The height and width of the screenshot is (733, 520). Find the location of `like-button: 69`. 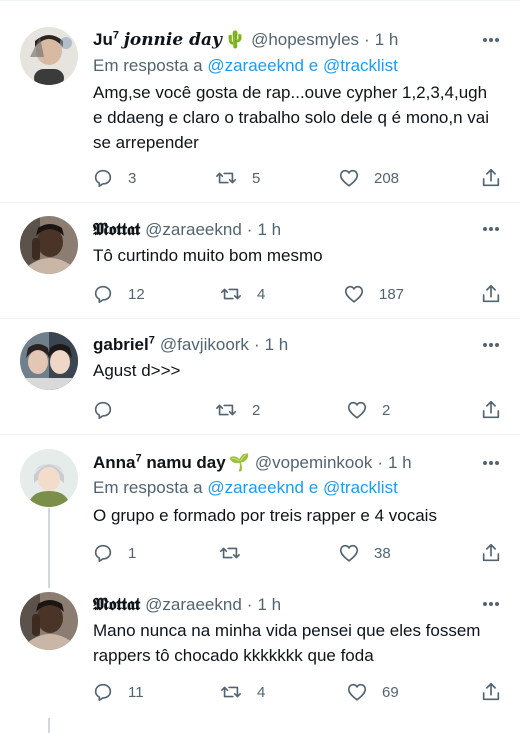

like-button: 69 is located at coordinates (372, 692).